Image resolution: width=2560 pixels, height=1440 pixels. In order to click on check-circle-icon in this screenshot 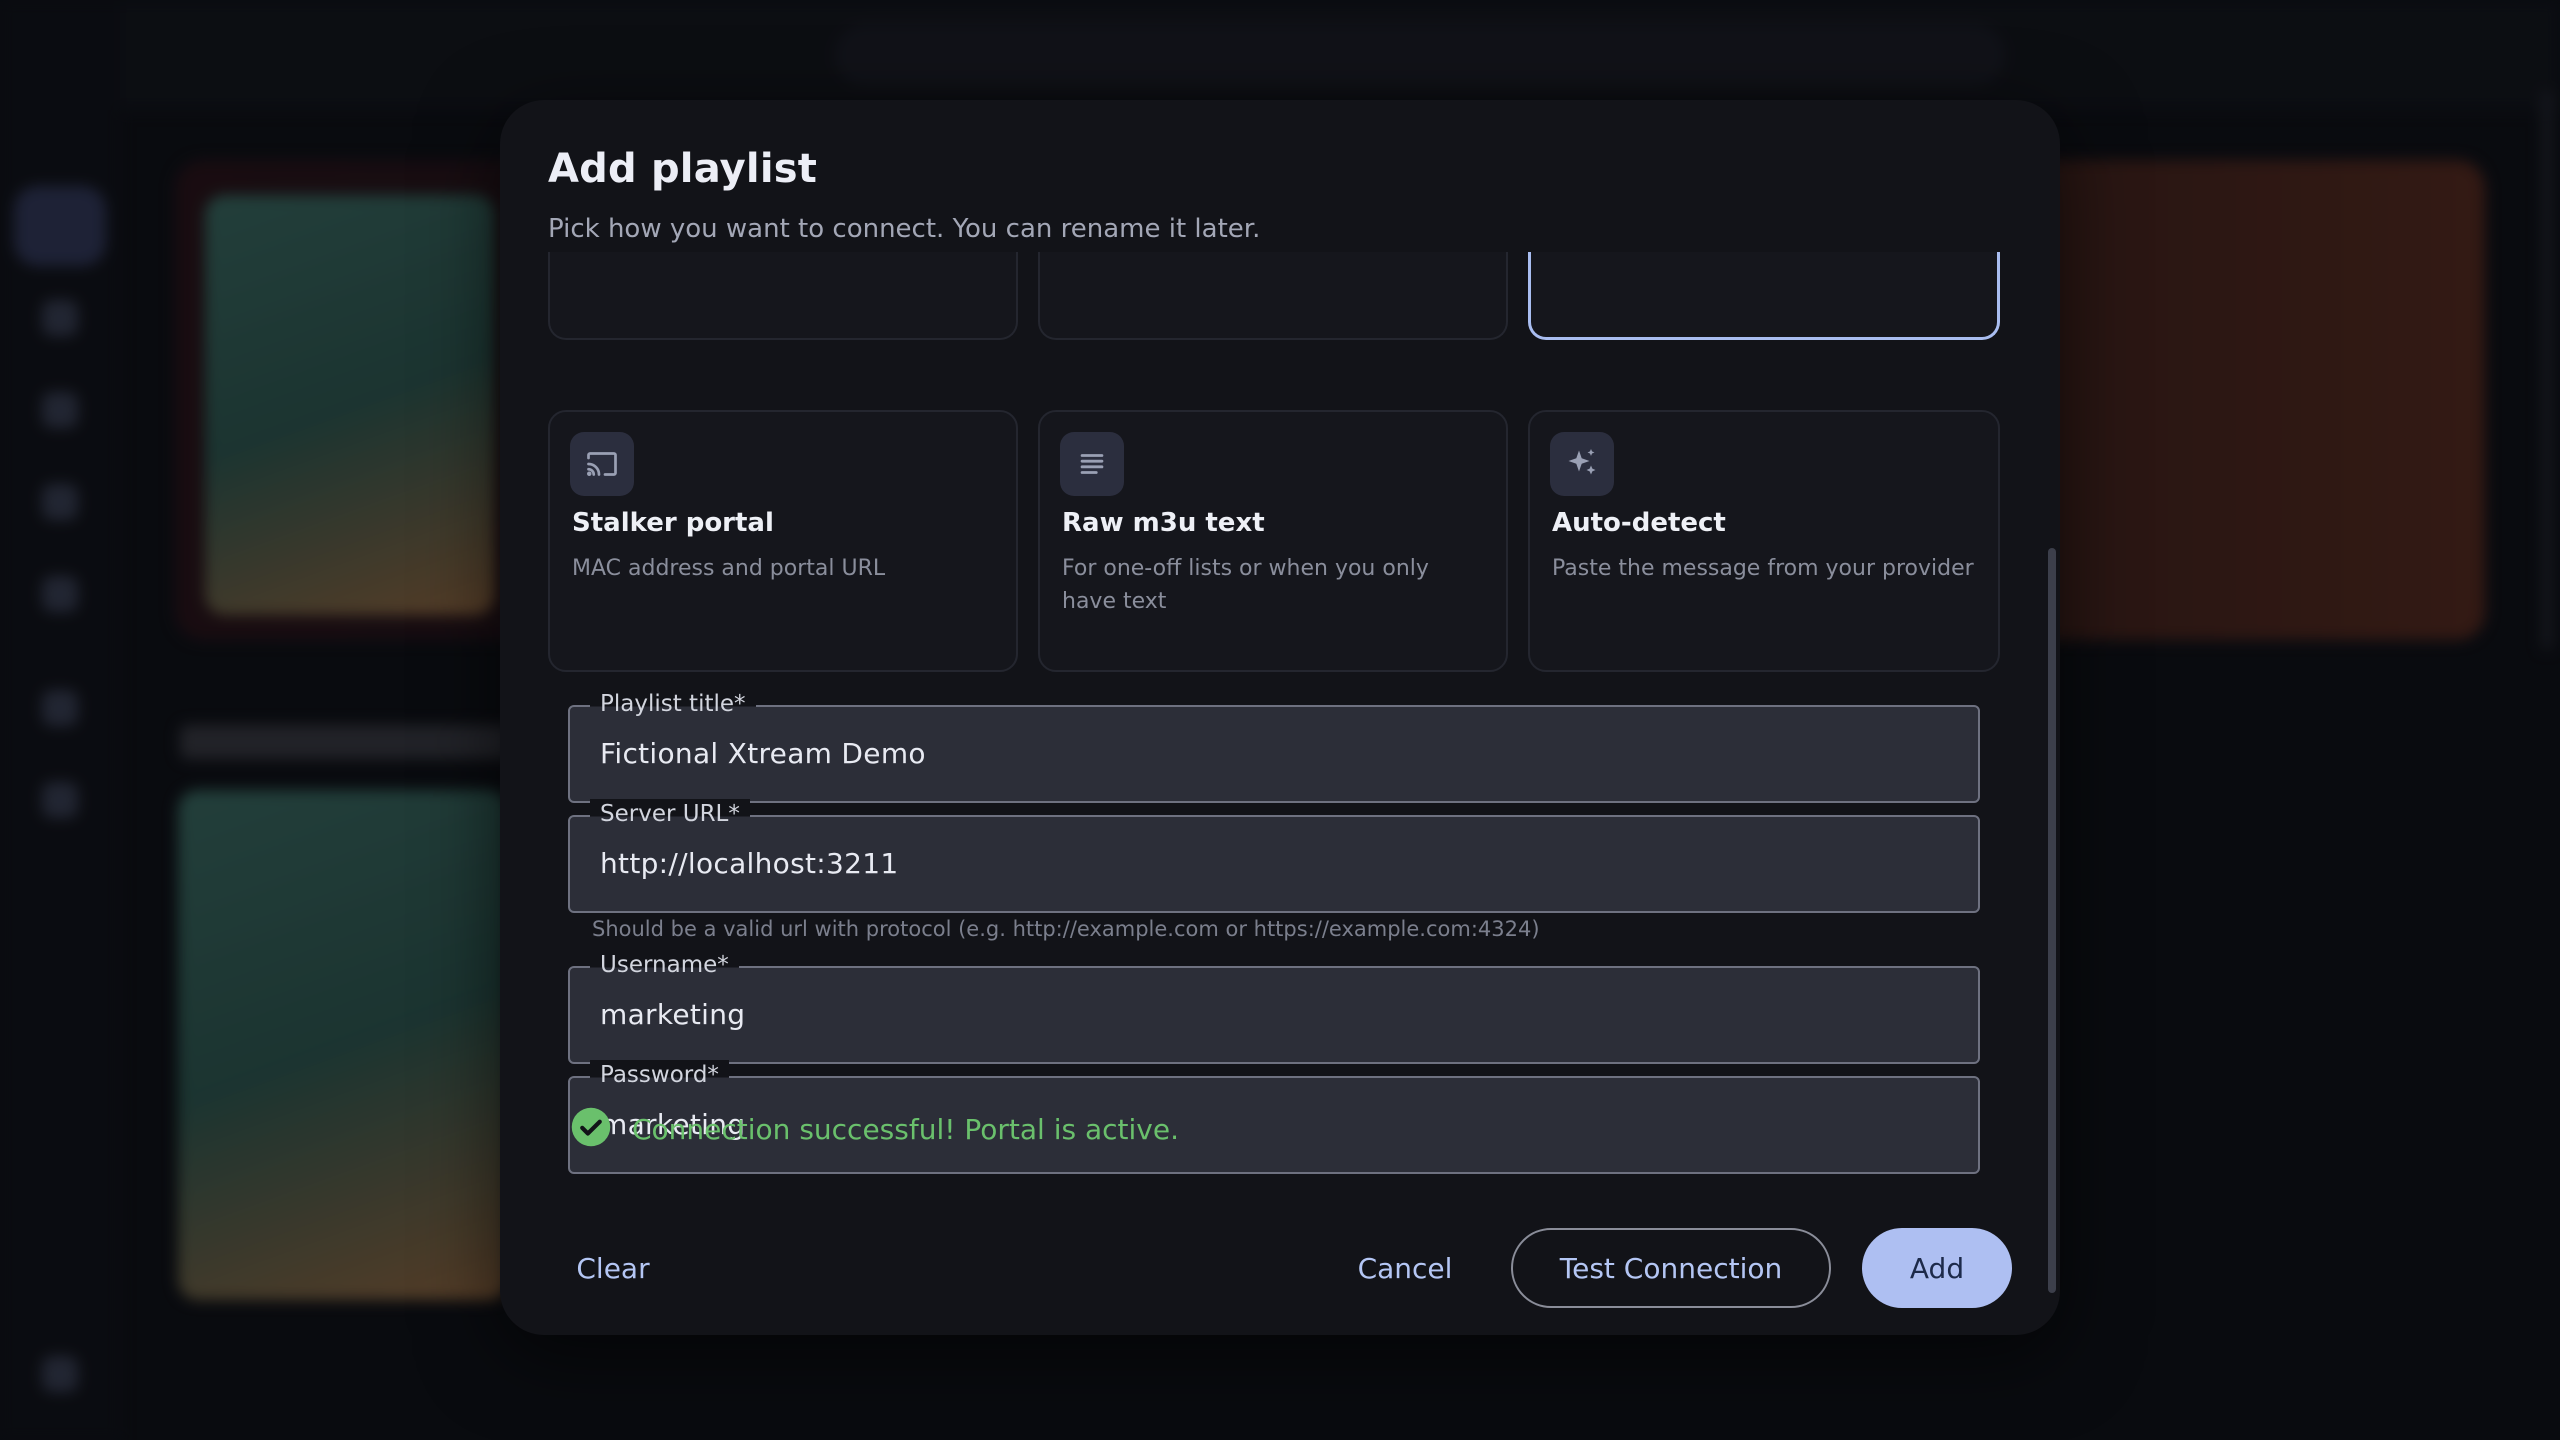, I will do `click(591, 1129)`.